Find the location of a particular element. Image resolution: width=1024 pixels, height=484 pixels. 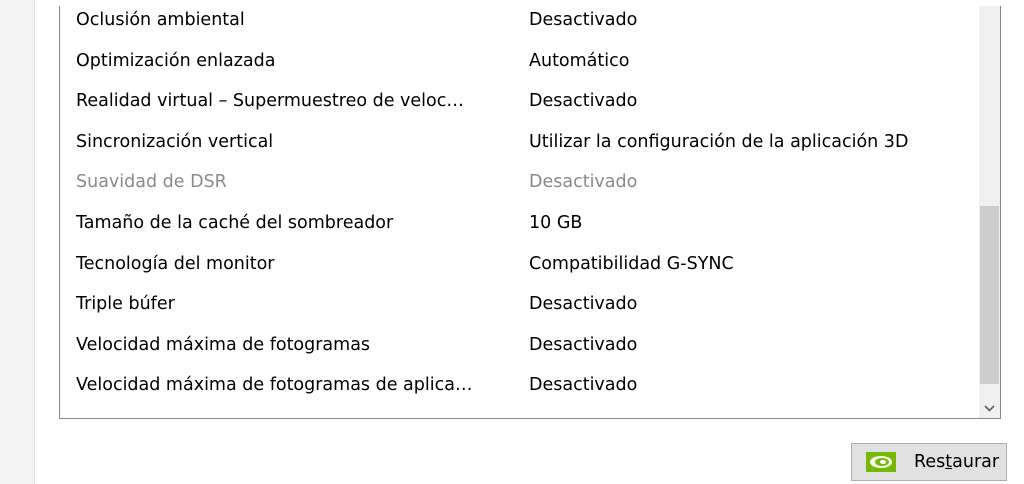

chevron-down-icon is located at coordinates (989, 407).